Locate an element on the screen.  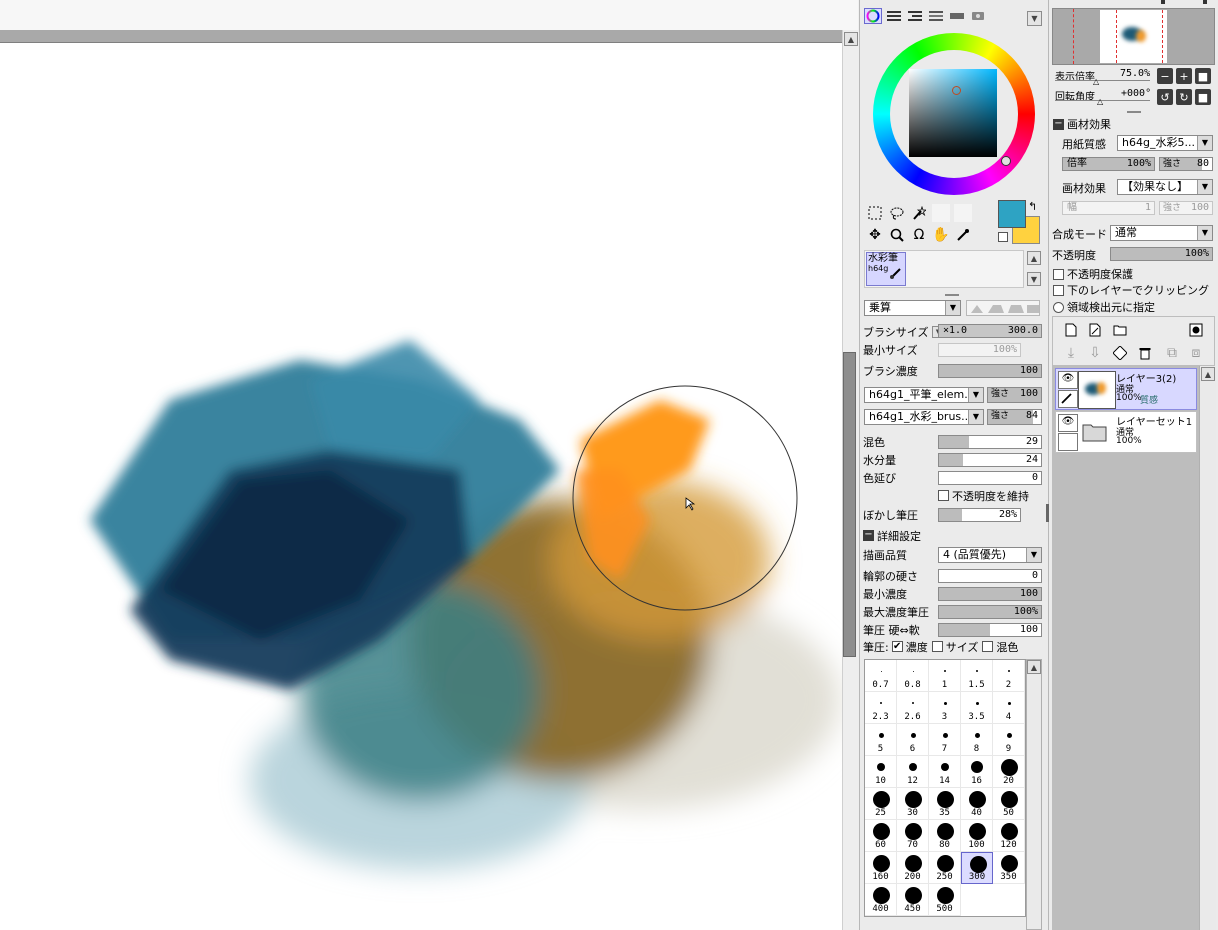
navigator-preview is located at coordinates (1133, 36).